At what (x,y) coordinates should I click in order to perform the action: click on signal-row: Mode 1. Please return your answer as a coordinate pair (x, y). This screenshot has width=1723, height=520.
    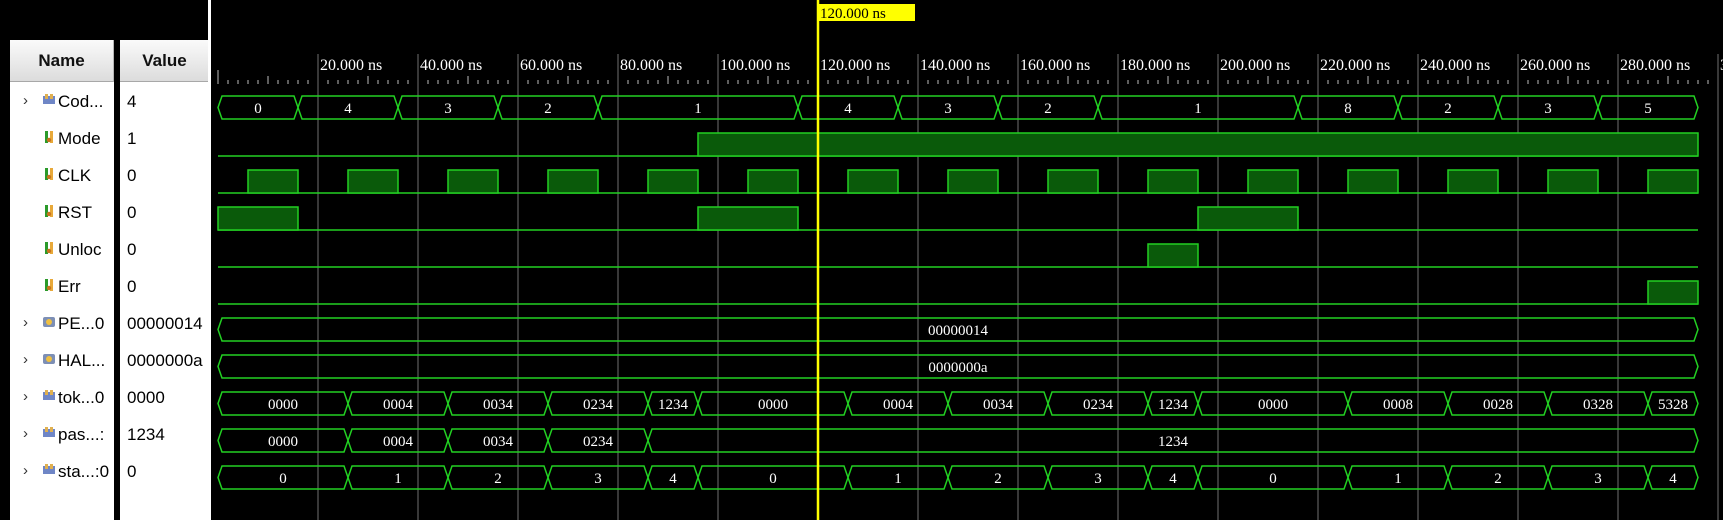
    Looking at the image, I should click on (110, 139).